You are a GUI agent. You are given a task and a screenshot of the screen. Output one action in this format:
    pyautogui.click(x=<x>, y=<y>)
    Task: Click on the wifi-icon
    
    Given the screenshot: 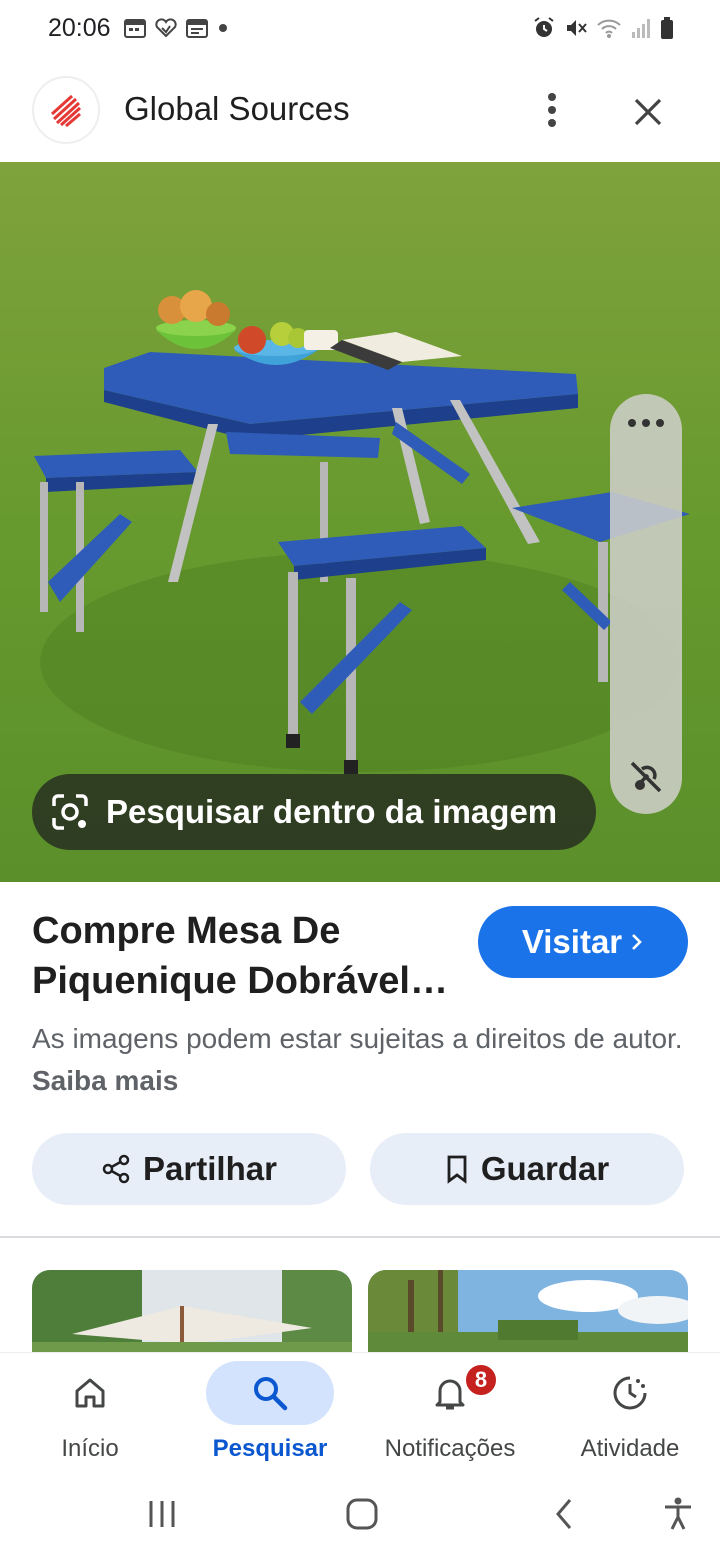 What is the action you would take?
    pyautogui.click(x=609, y=28)
    